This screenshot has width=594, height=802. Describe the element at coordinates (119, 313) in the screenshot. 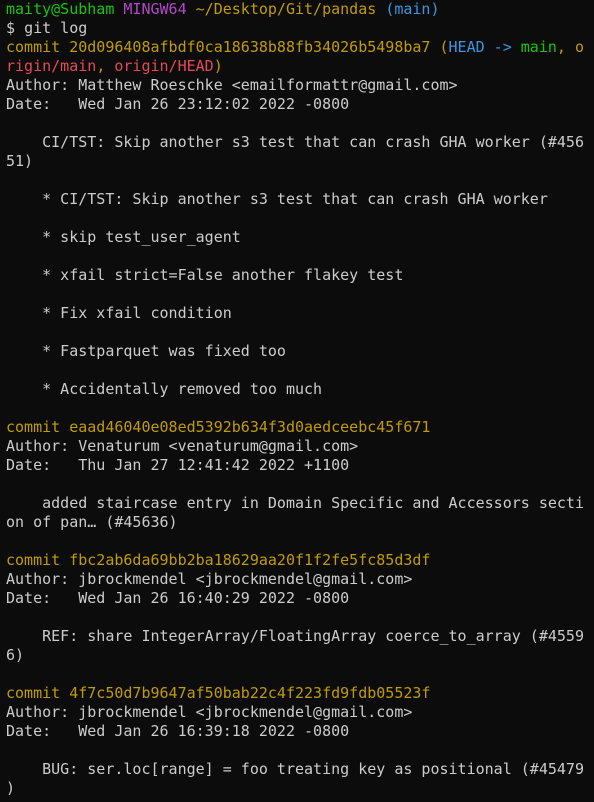

I see `commit-message-line: * Fix xfail condition` at that location.